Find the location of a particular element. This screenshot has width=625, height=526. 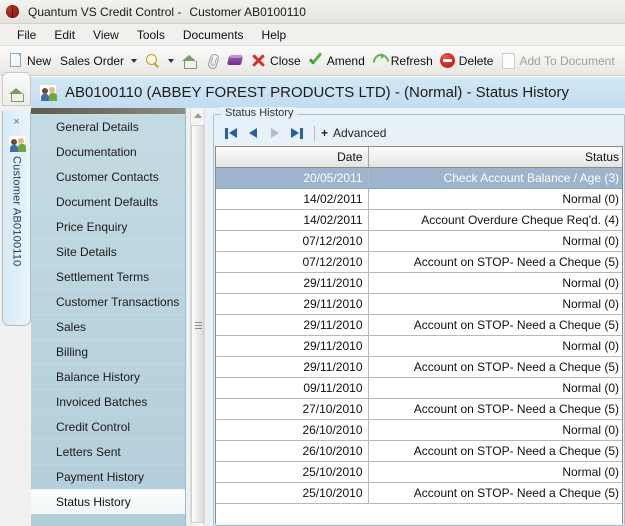

delete-button: Delete is located at coordinates (466, 61).